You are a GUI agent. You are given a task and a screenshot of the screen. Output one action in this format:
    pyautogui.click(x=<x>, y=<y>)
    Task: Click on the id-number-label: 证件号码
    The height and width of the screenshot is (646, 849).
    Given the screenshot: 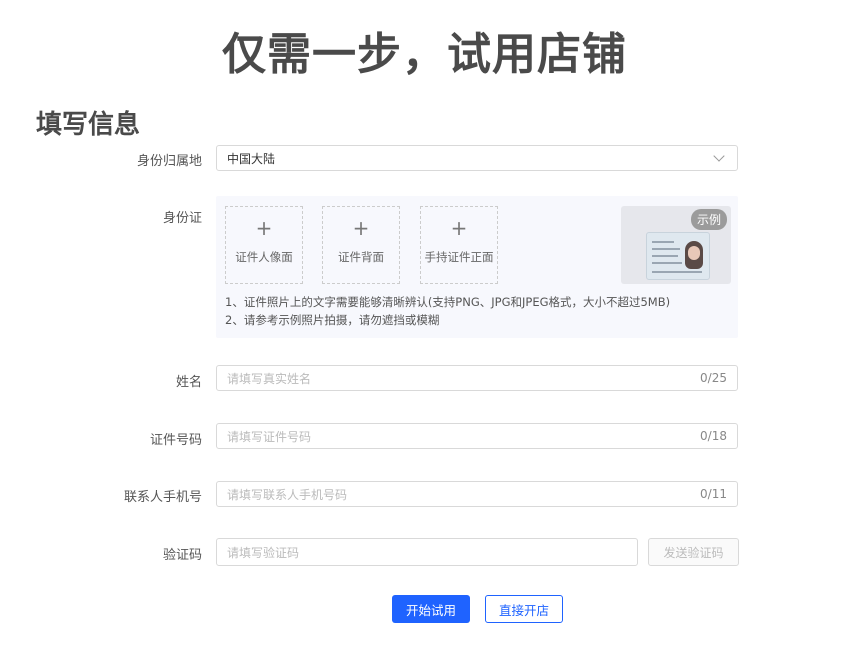 What is the action you would take?
    pyautogui.click(x=175, y=440)
    